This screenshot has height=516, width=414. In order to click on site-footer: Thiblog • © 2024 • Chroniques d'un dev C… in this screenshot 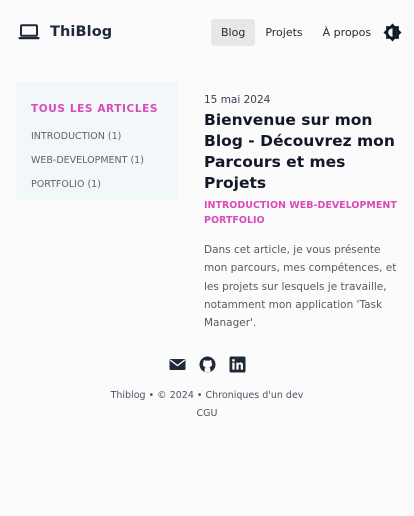, I will do `click(207, 387)`.